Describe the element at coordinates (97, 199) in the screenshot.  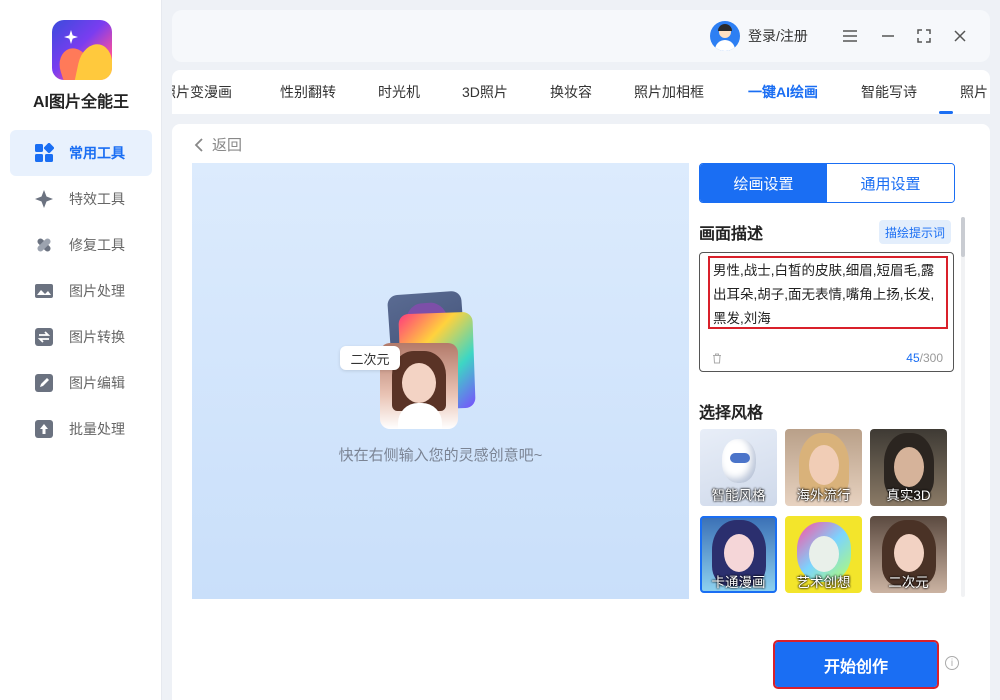
I see `sidebar-item-label: 特效工具` at that location.